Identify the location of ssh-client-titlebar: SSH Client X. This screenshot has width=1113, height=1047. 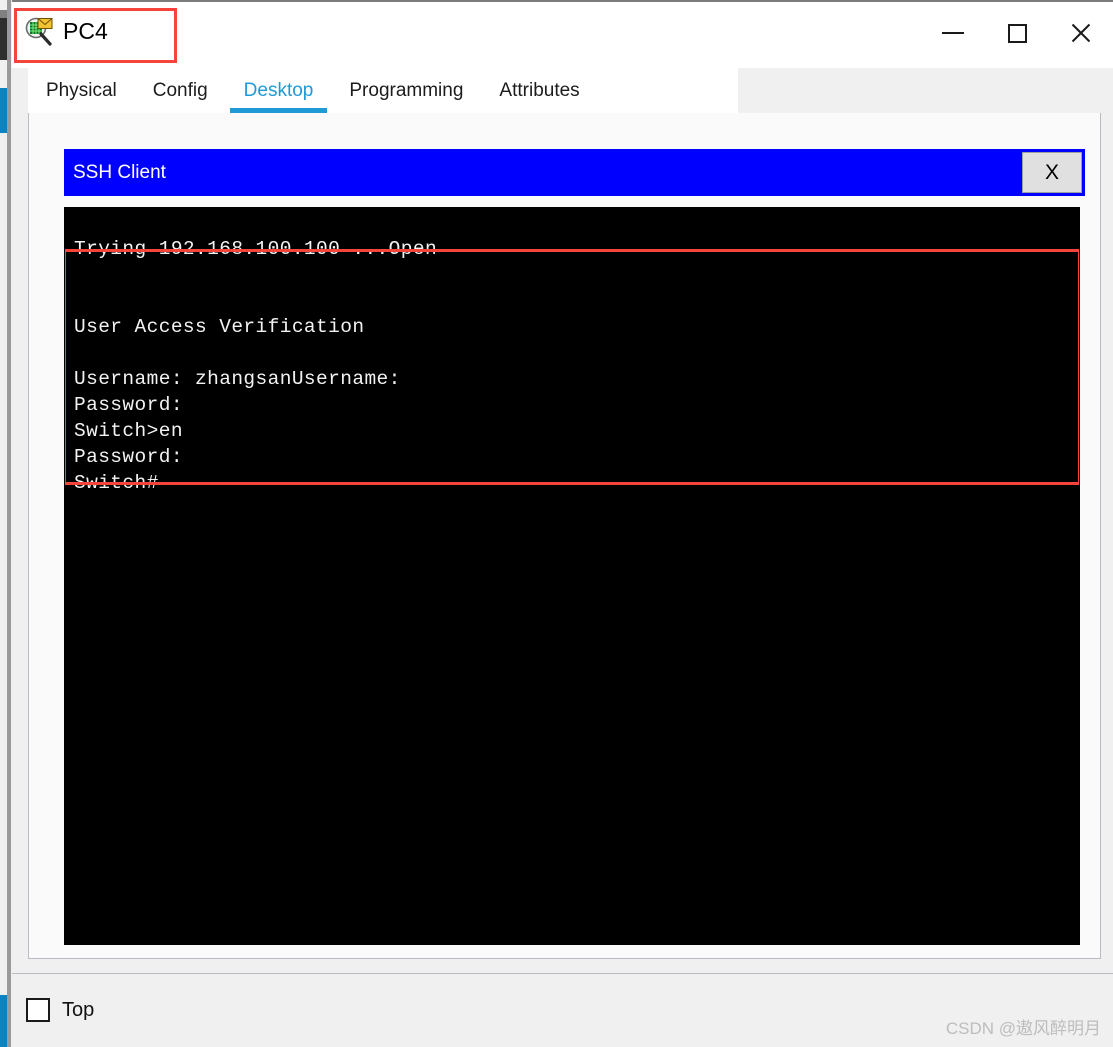
(574, 172).